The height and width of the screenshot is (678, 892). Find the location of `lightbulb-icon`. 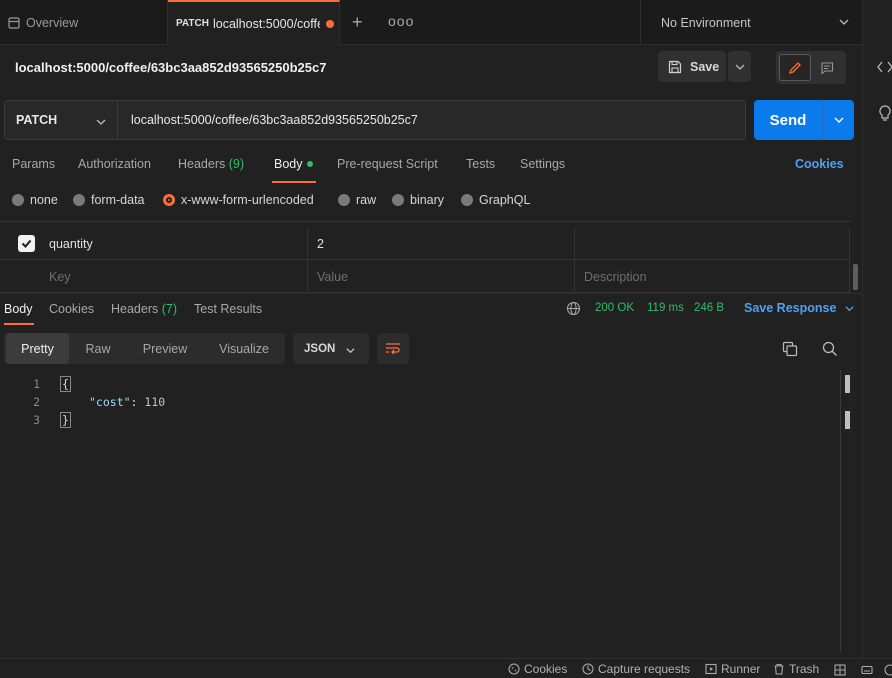

lightbulb-icon is located at coordinates (885, 114).